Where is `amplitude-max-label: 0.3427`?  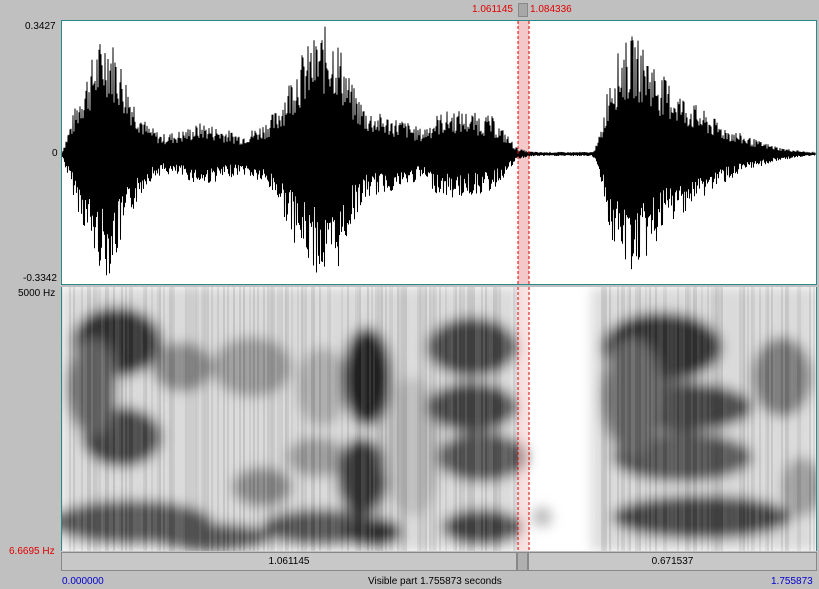 amplitude-max-label: 0.3427 is located at coordinates (40, 26).